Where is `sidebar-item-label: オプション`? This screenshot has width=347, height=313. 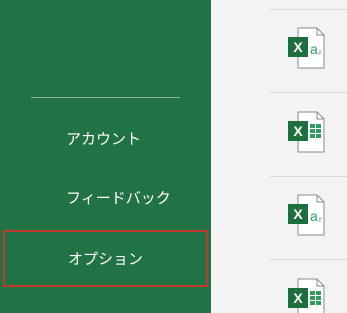 sidebar-item-label: オプション is located at coordinates (106, 259).